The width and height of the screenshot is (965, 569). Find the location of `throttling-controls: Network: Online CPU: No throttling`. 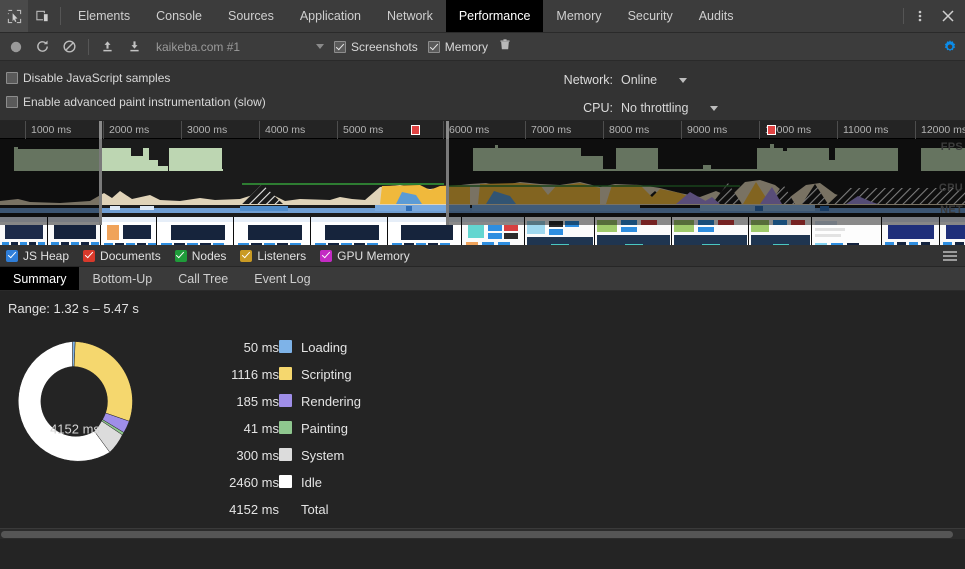

throttling-controls: Network: Online CPU: No throttling is located at coordinates (755, 94).